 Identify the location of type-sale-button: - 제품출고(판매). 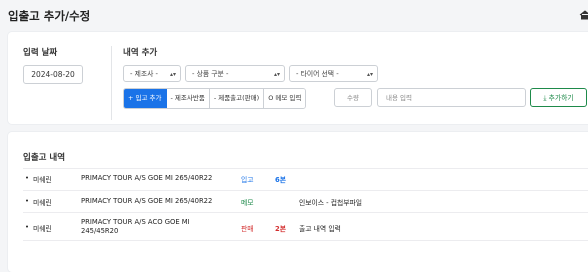
(237, 98).